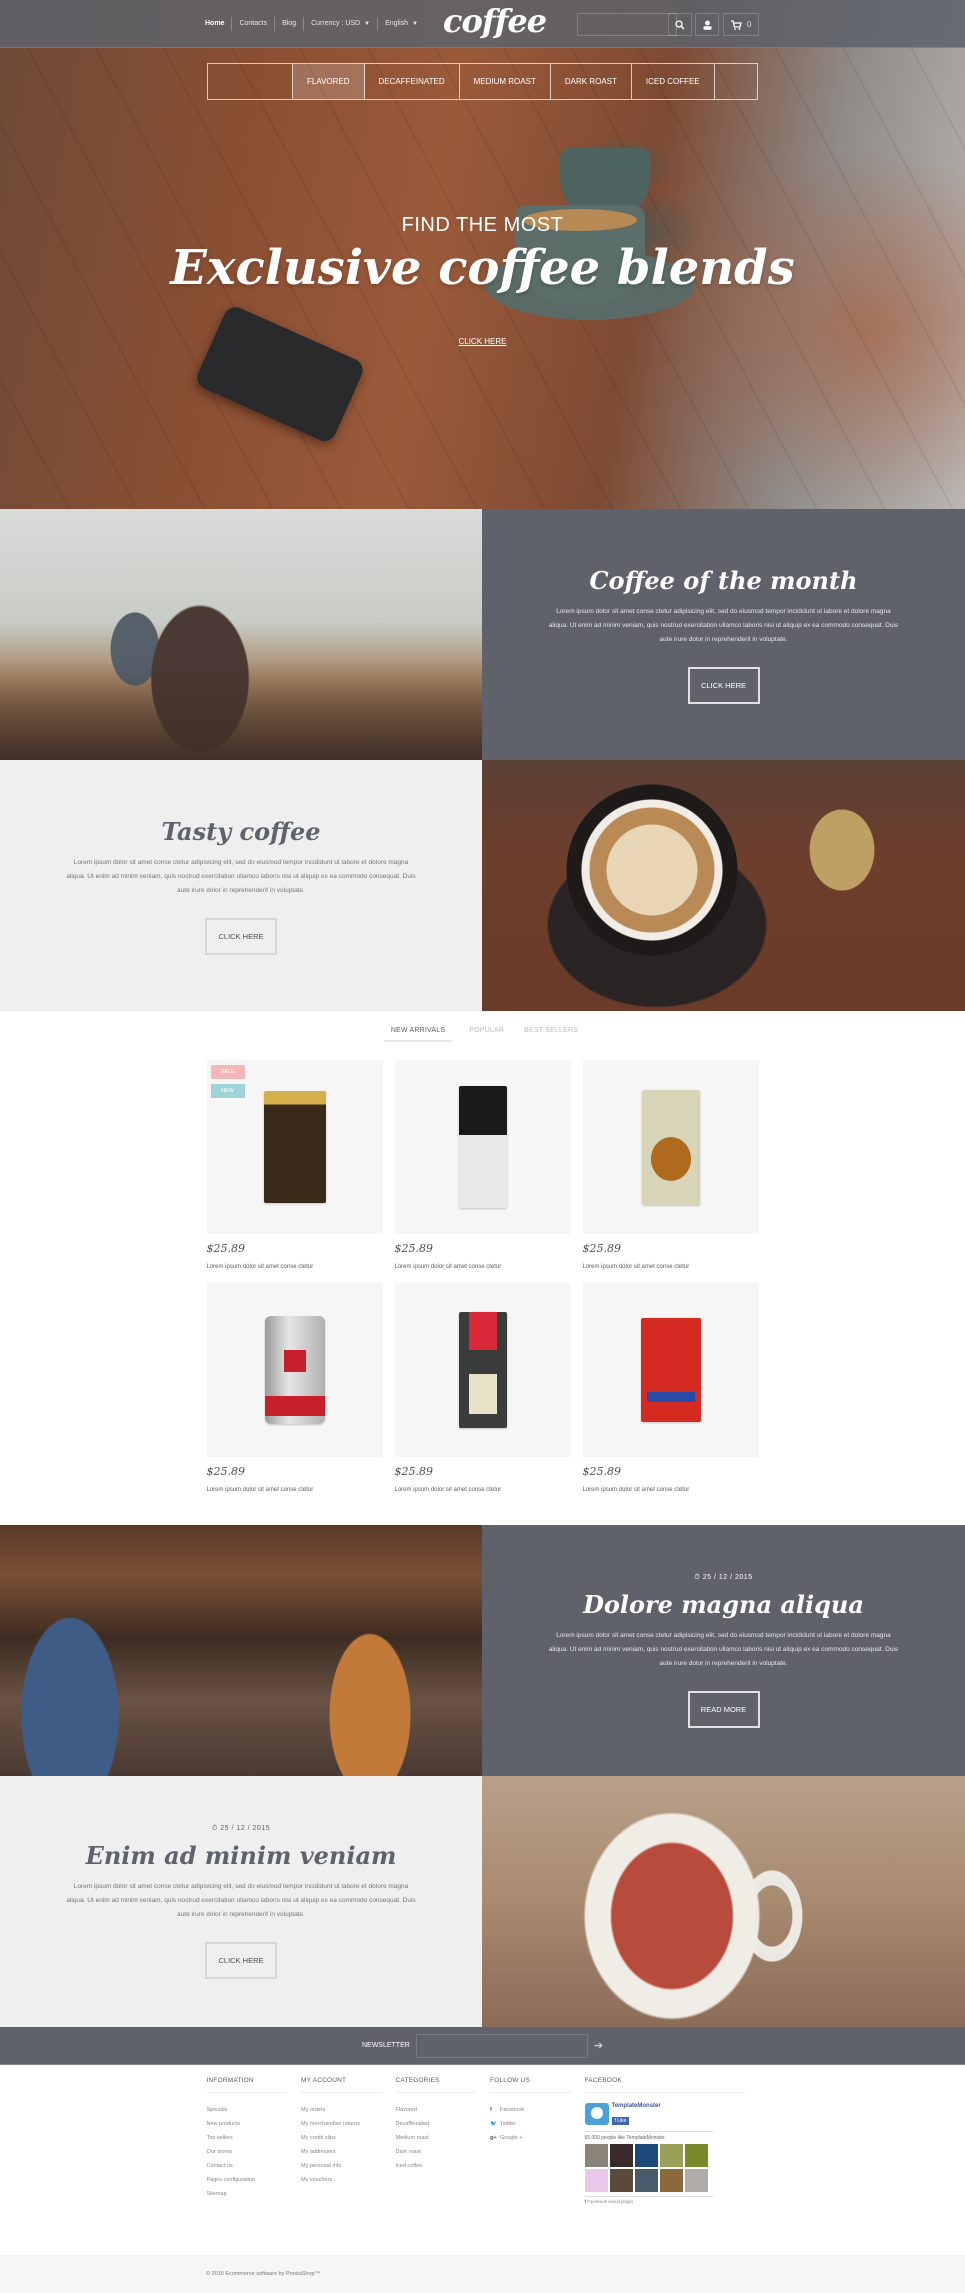 The image size is (965, 2293). I want to click on tab-best-sellers: BEST SELLERS, so click(551, 1031).